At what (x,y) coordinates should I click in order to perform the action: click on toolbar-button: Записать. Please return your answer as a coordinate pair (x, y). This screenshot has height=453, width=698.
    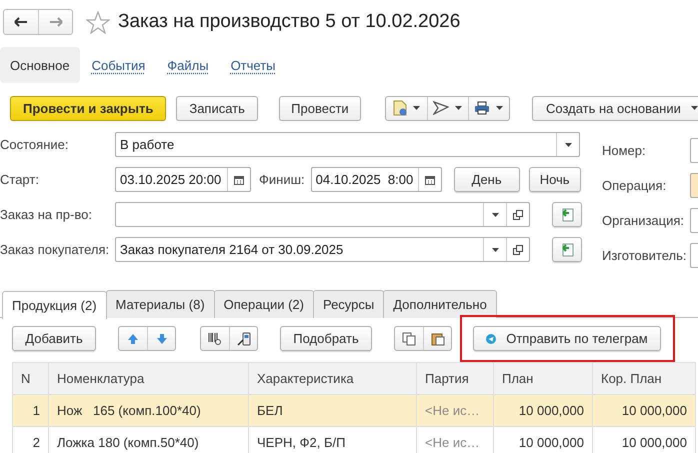
    Looking at the image, I should click on (217, 108).